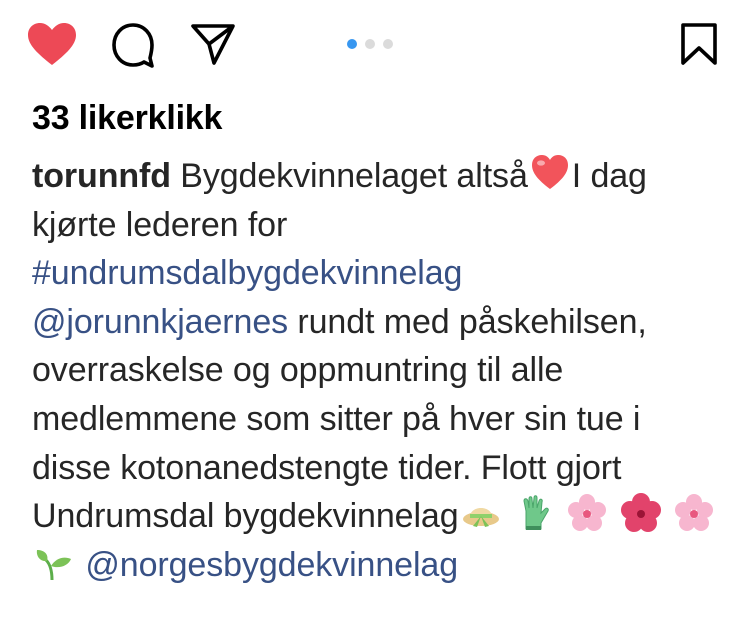 This screenshot has width=750, height=644. Describe the element at coordinates (213, 44) in the screenshot. I see `paper-plane-icon` at that location.